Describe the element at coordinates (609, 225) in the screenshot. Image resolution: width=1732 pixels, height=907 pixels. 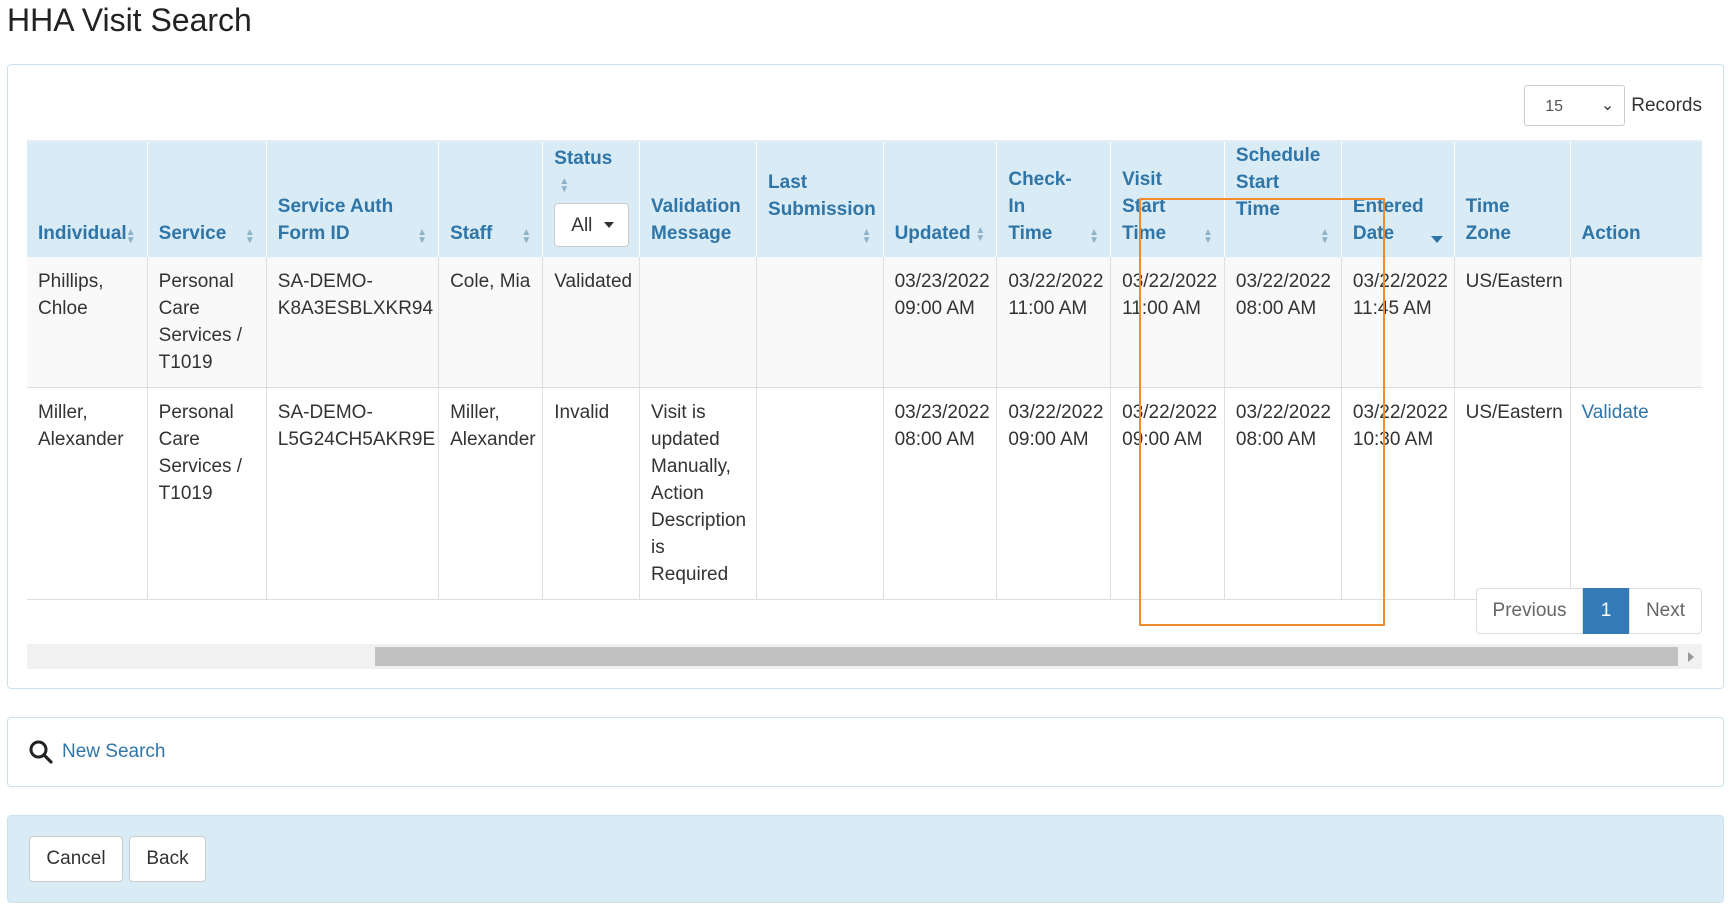
I see `caret-down-icon` at that location.